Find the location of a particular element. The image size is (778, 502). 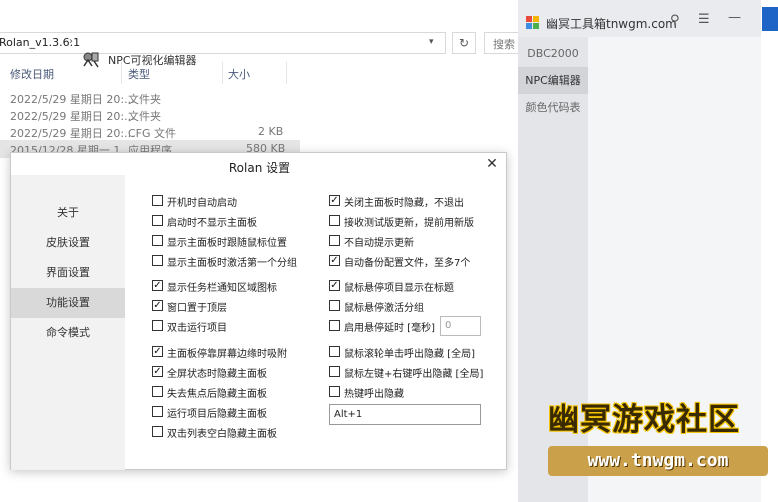

option-label: 开机时自动启动 is located at coordinates (202, 203).